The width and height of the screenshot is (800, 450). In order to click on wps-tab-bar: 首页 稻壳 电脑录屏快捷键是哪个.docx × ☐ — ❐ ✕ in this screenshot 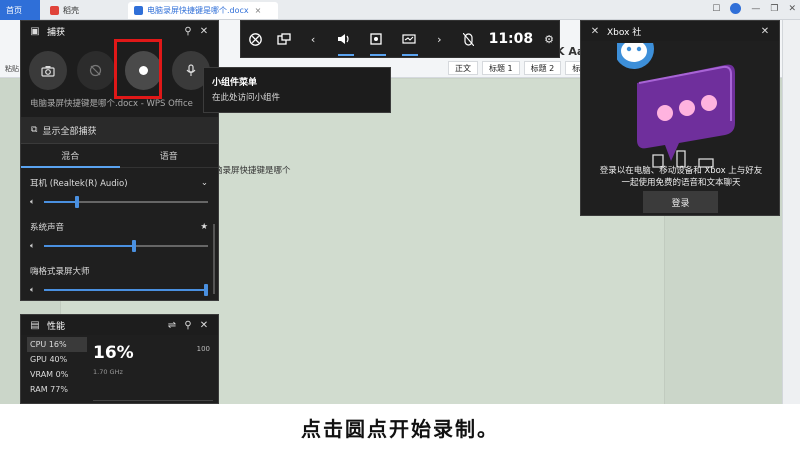, I will do `click(400, 10)`.